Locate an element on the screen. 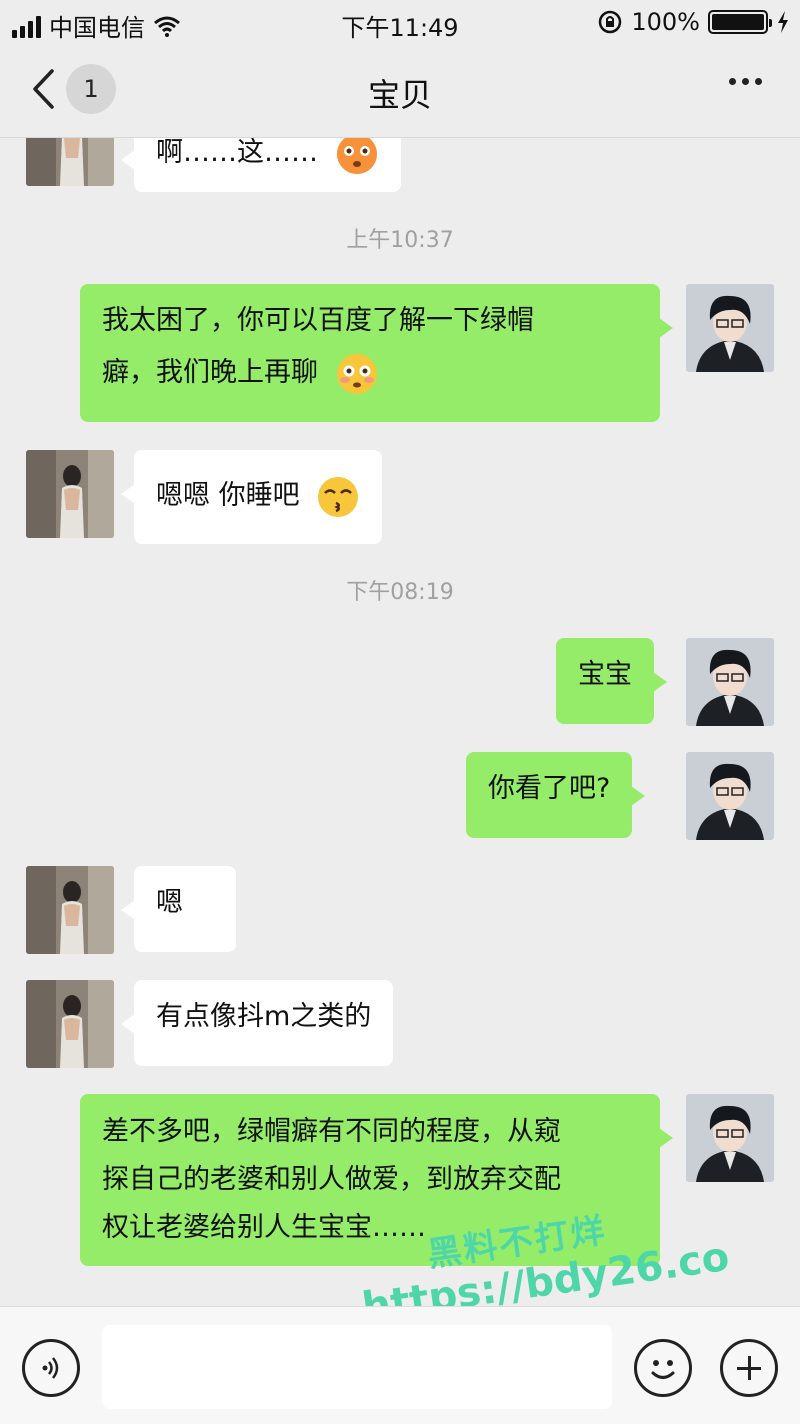 The height and width of the screenshot is (1424, 800). message-bubble-incoming: 有点像抖m之类的 is located at coordinates (257, 1023).